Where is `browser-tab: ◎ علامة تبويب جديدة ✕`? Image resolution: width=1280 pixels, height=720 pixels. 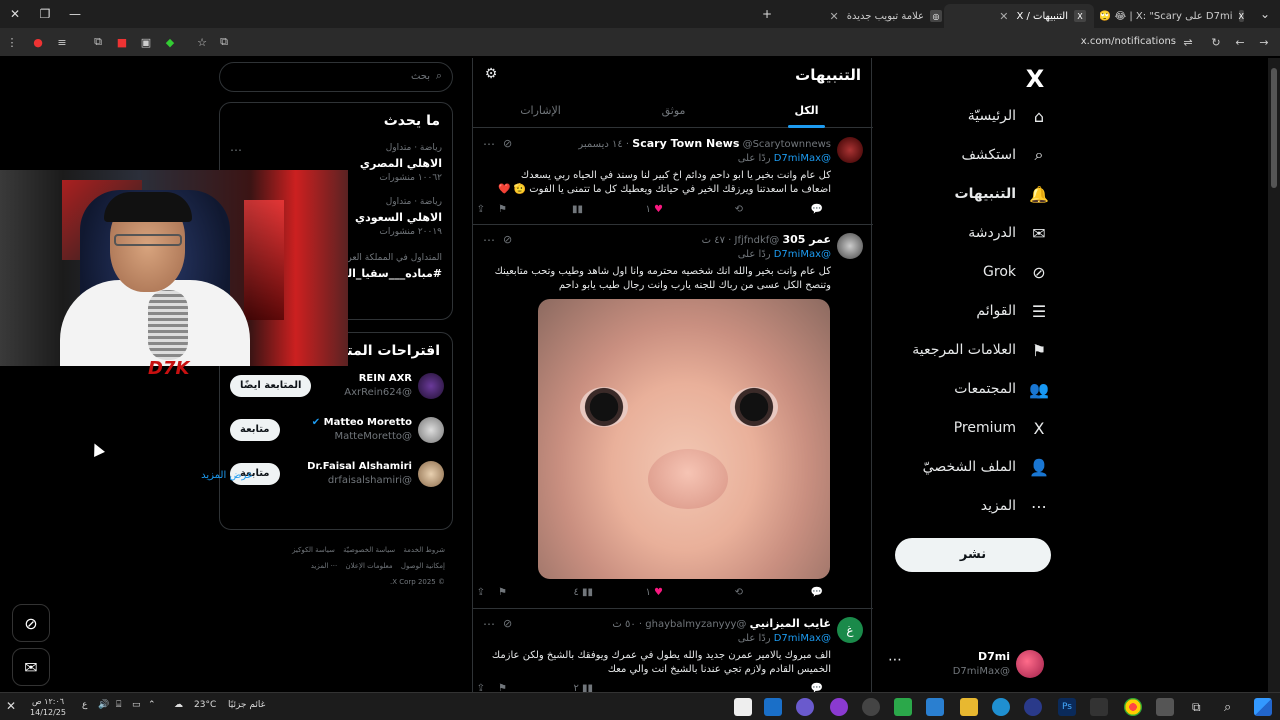 browser-tab: ◎ علامة تبويب جديدة ✕ is located at coordinates (870, 16).